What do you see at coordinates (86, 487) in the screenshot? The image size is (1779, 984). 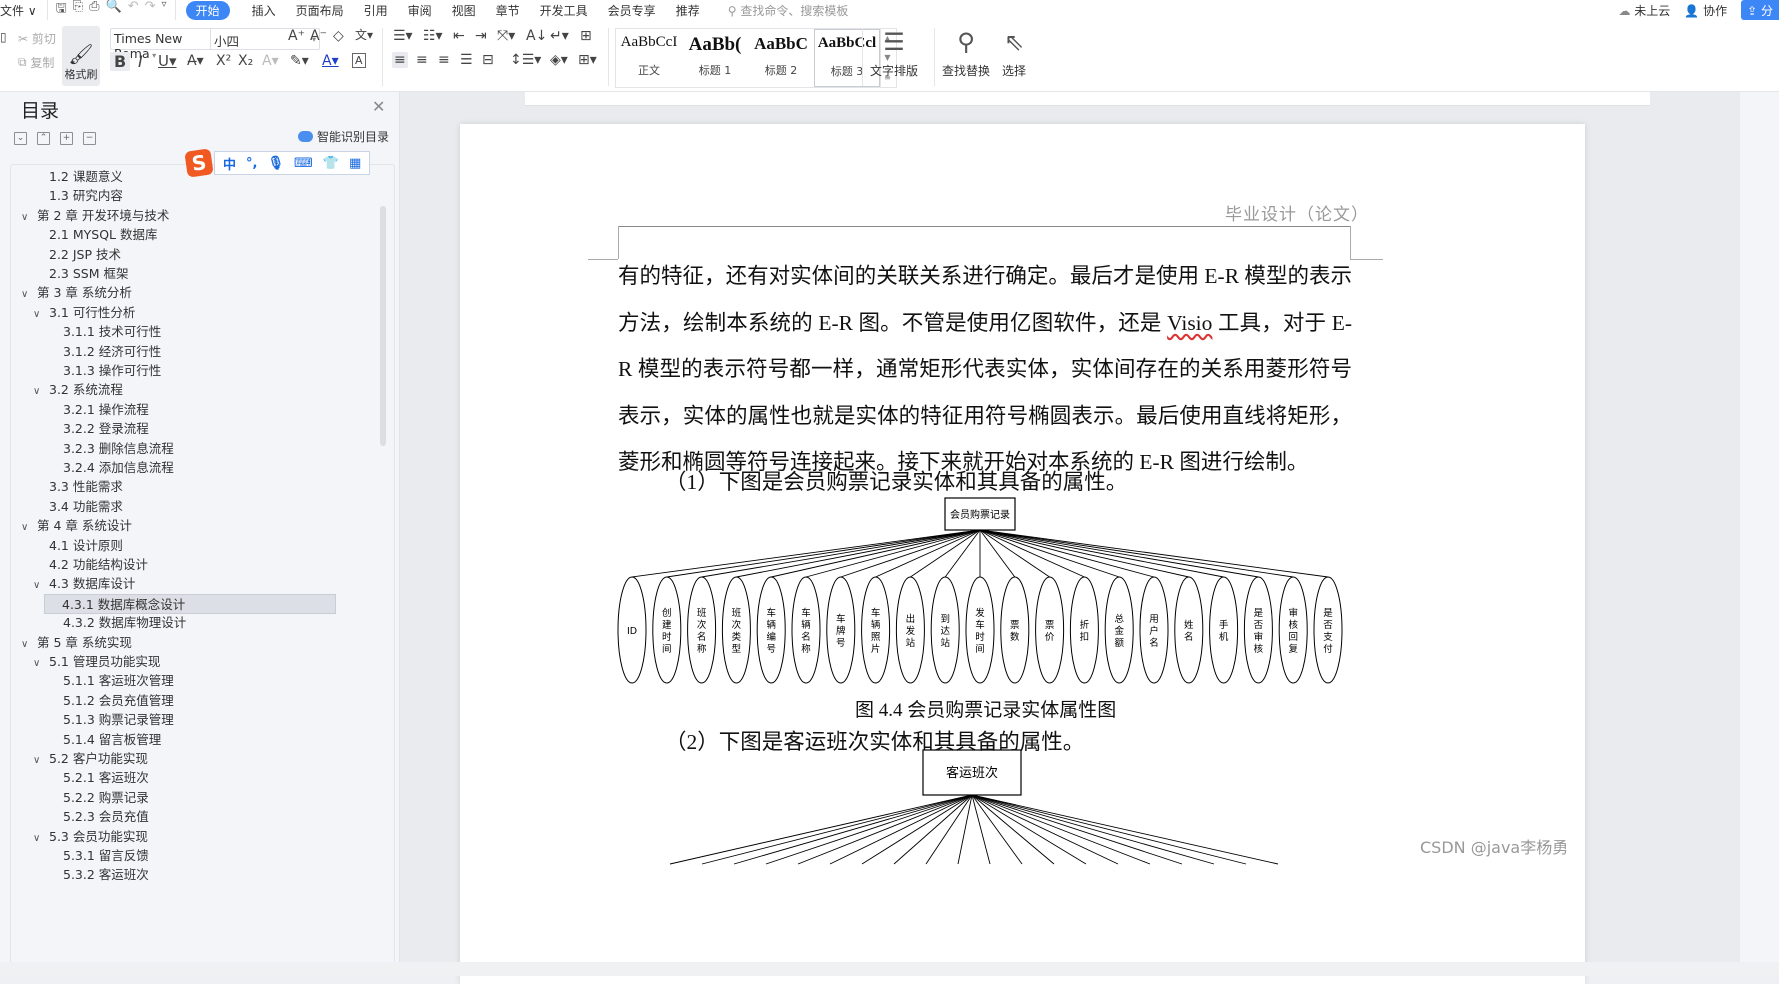 I see `toc-item: 3.3 性能需求` at bounding box center [86, 487].